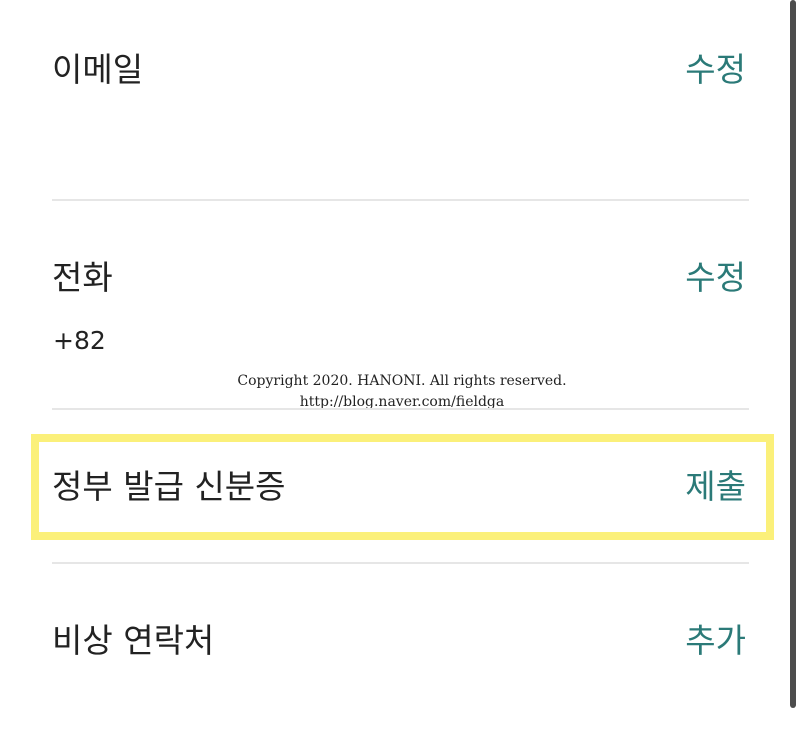 This screenshot has width=800, height=729. I want to click on phone-value: +82, so click(79, 340).